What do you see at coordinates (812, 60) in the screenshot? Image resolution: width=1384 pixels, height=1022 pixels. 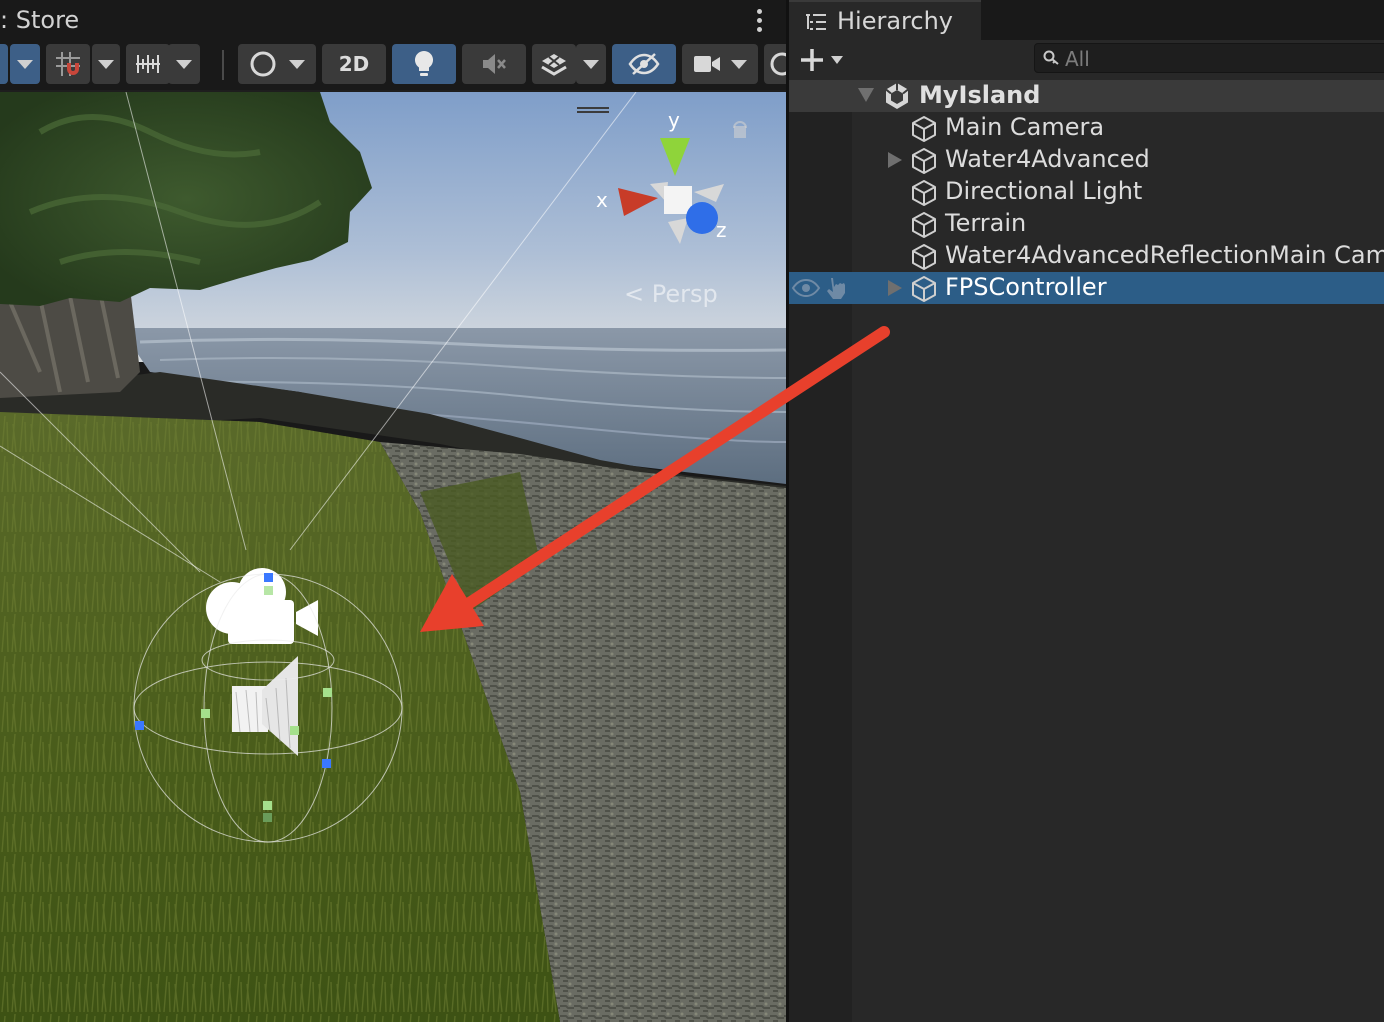 I see `plus-icon` at bounding box center [812, 60].